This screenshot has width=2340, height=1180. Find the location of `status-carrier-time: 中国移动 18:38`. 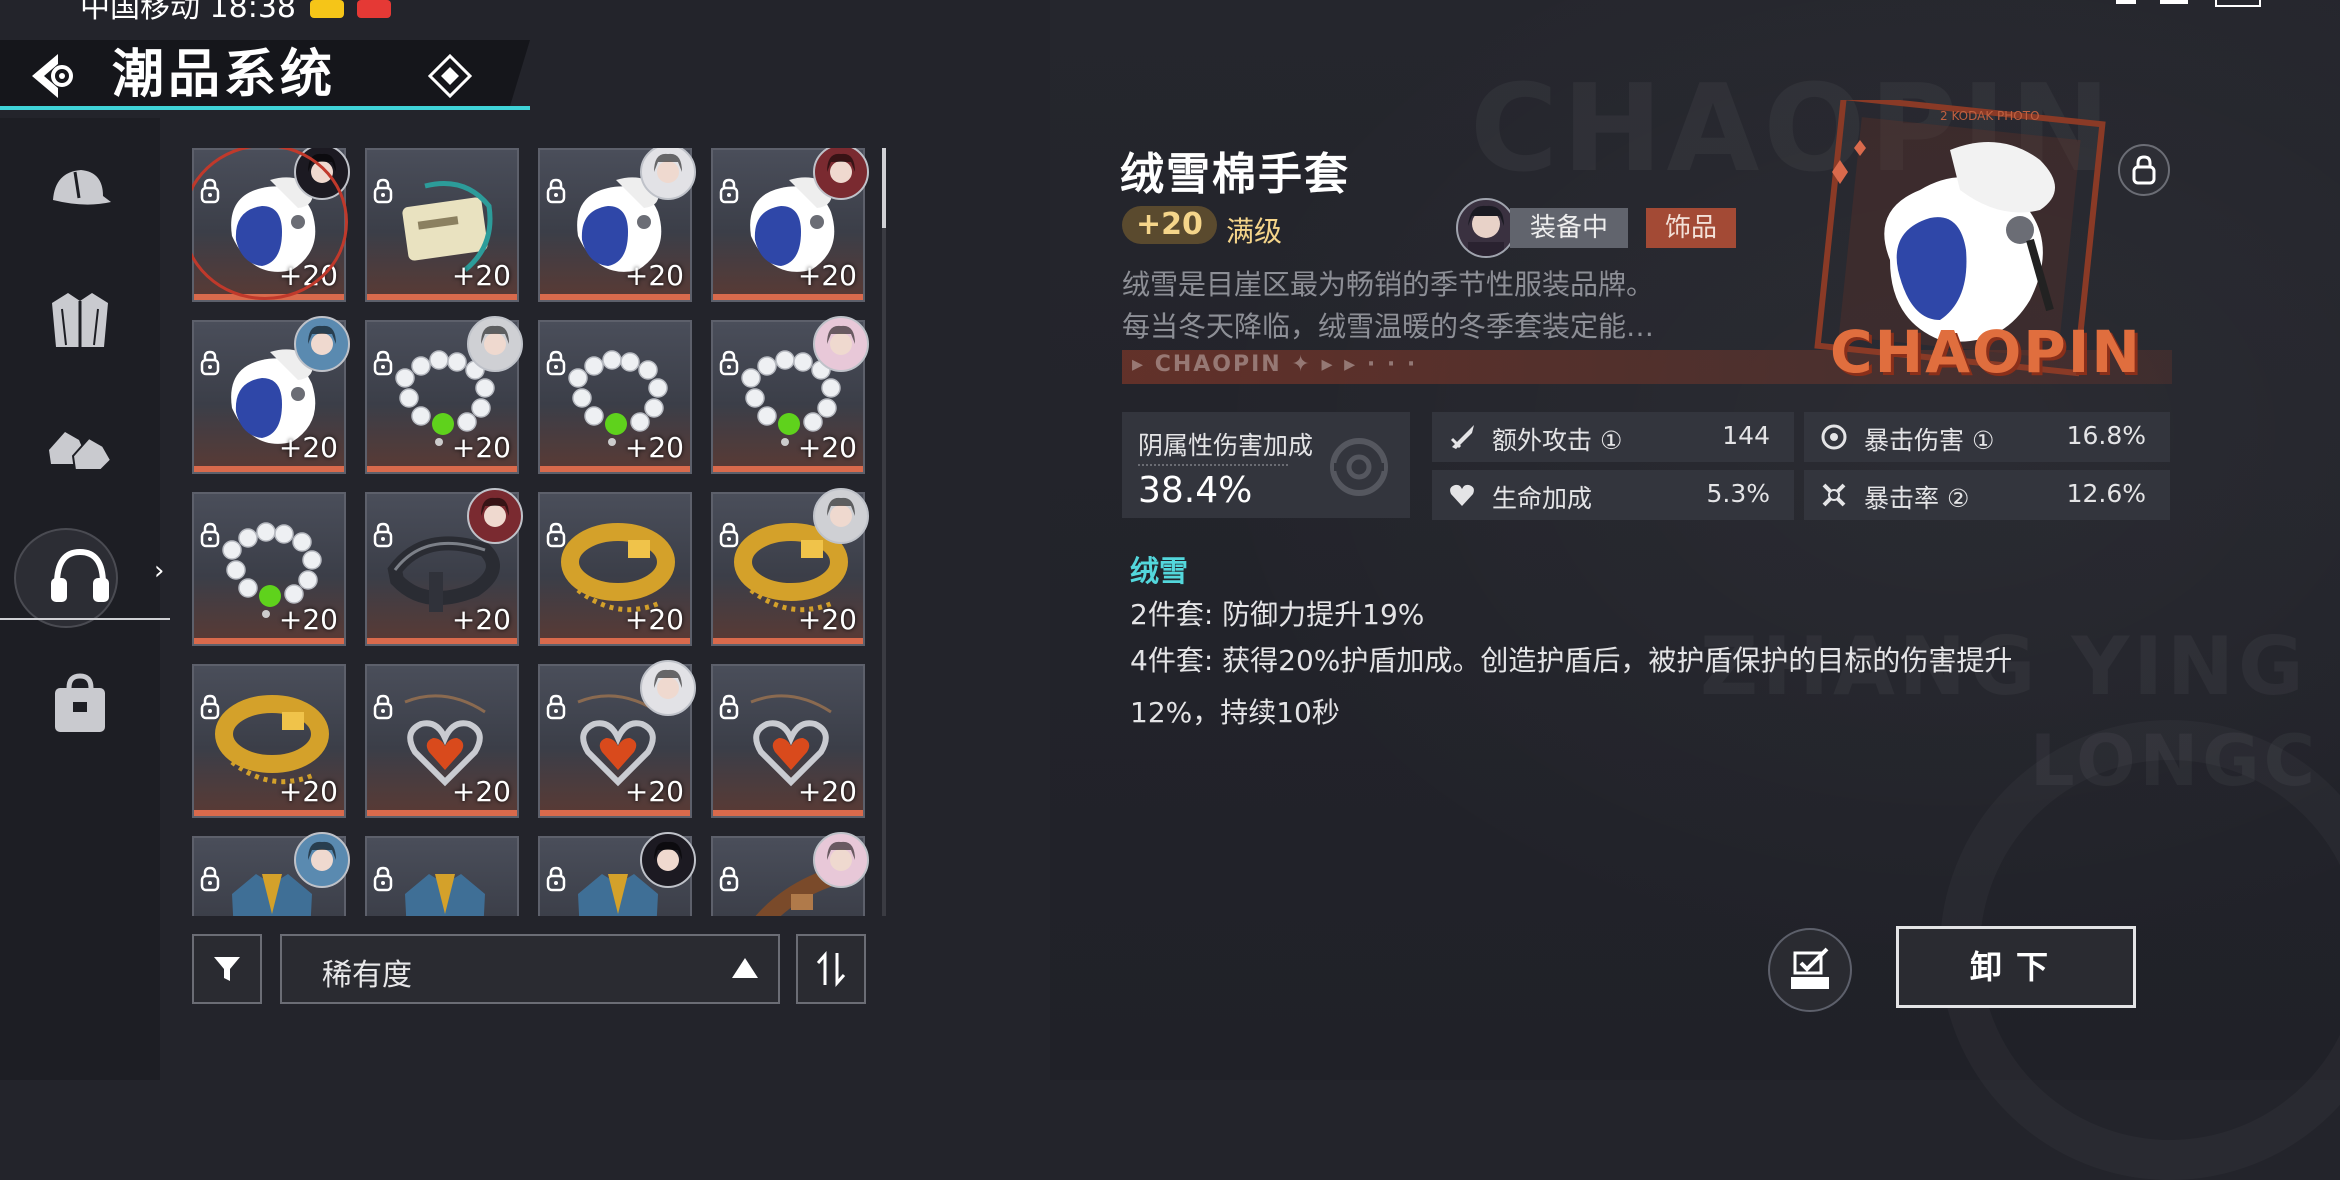

status-carrier-time: 中国移动 18:38 is located at coordinates (236, 13).